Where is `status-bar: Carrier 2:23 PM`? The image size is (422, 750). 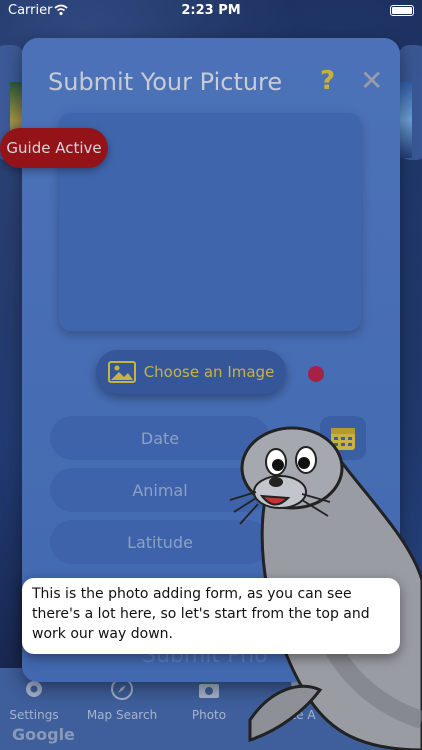
status-bar: Carrier 2:23 PM is located at coordinates (211, 11).